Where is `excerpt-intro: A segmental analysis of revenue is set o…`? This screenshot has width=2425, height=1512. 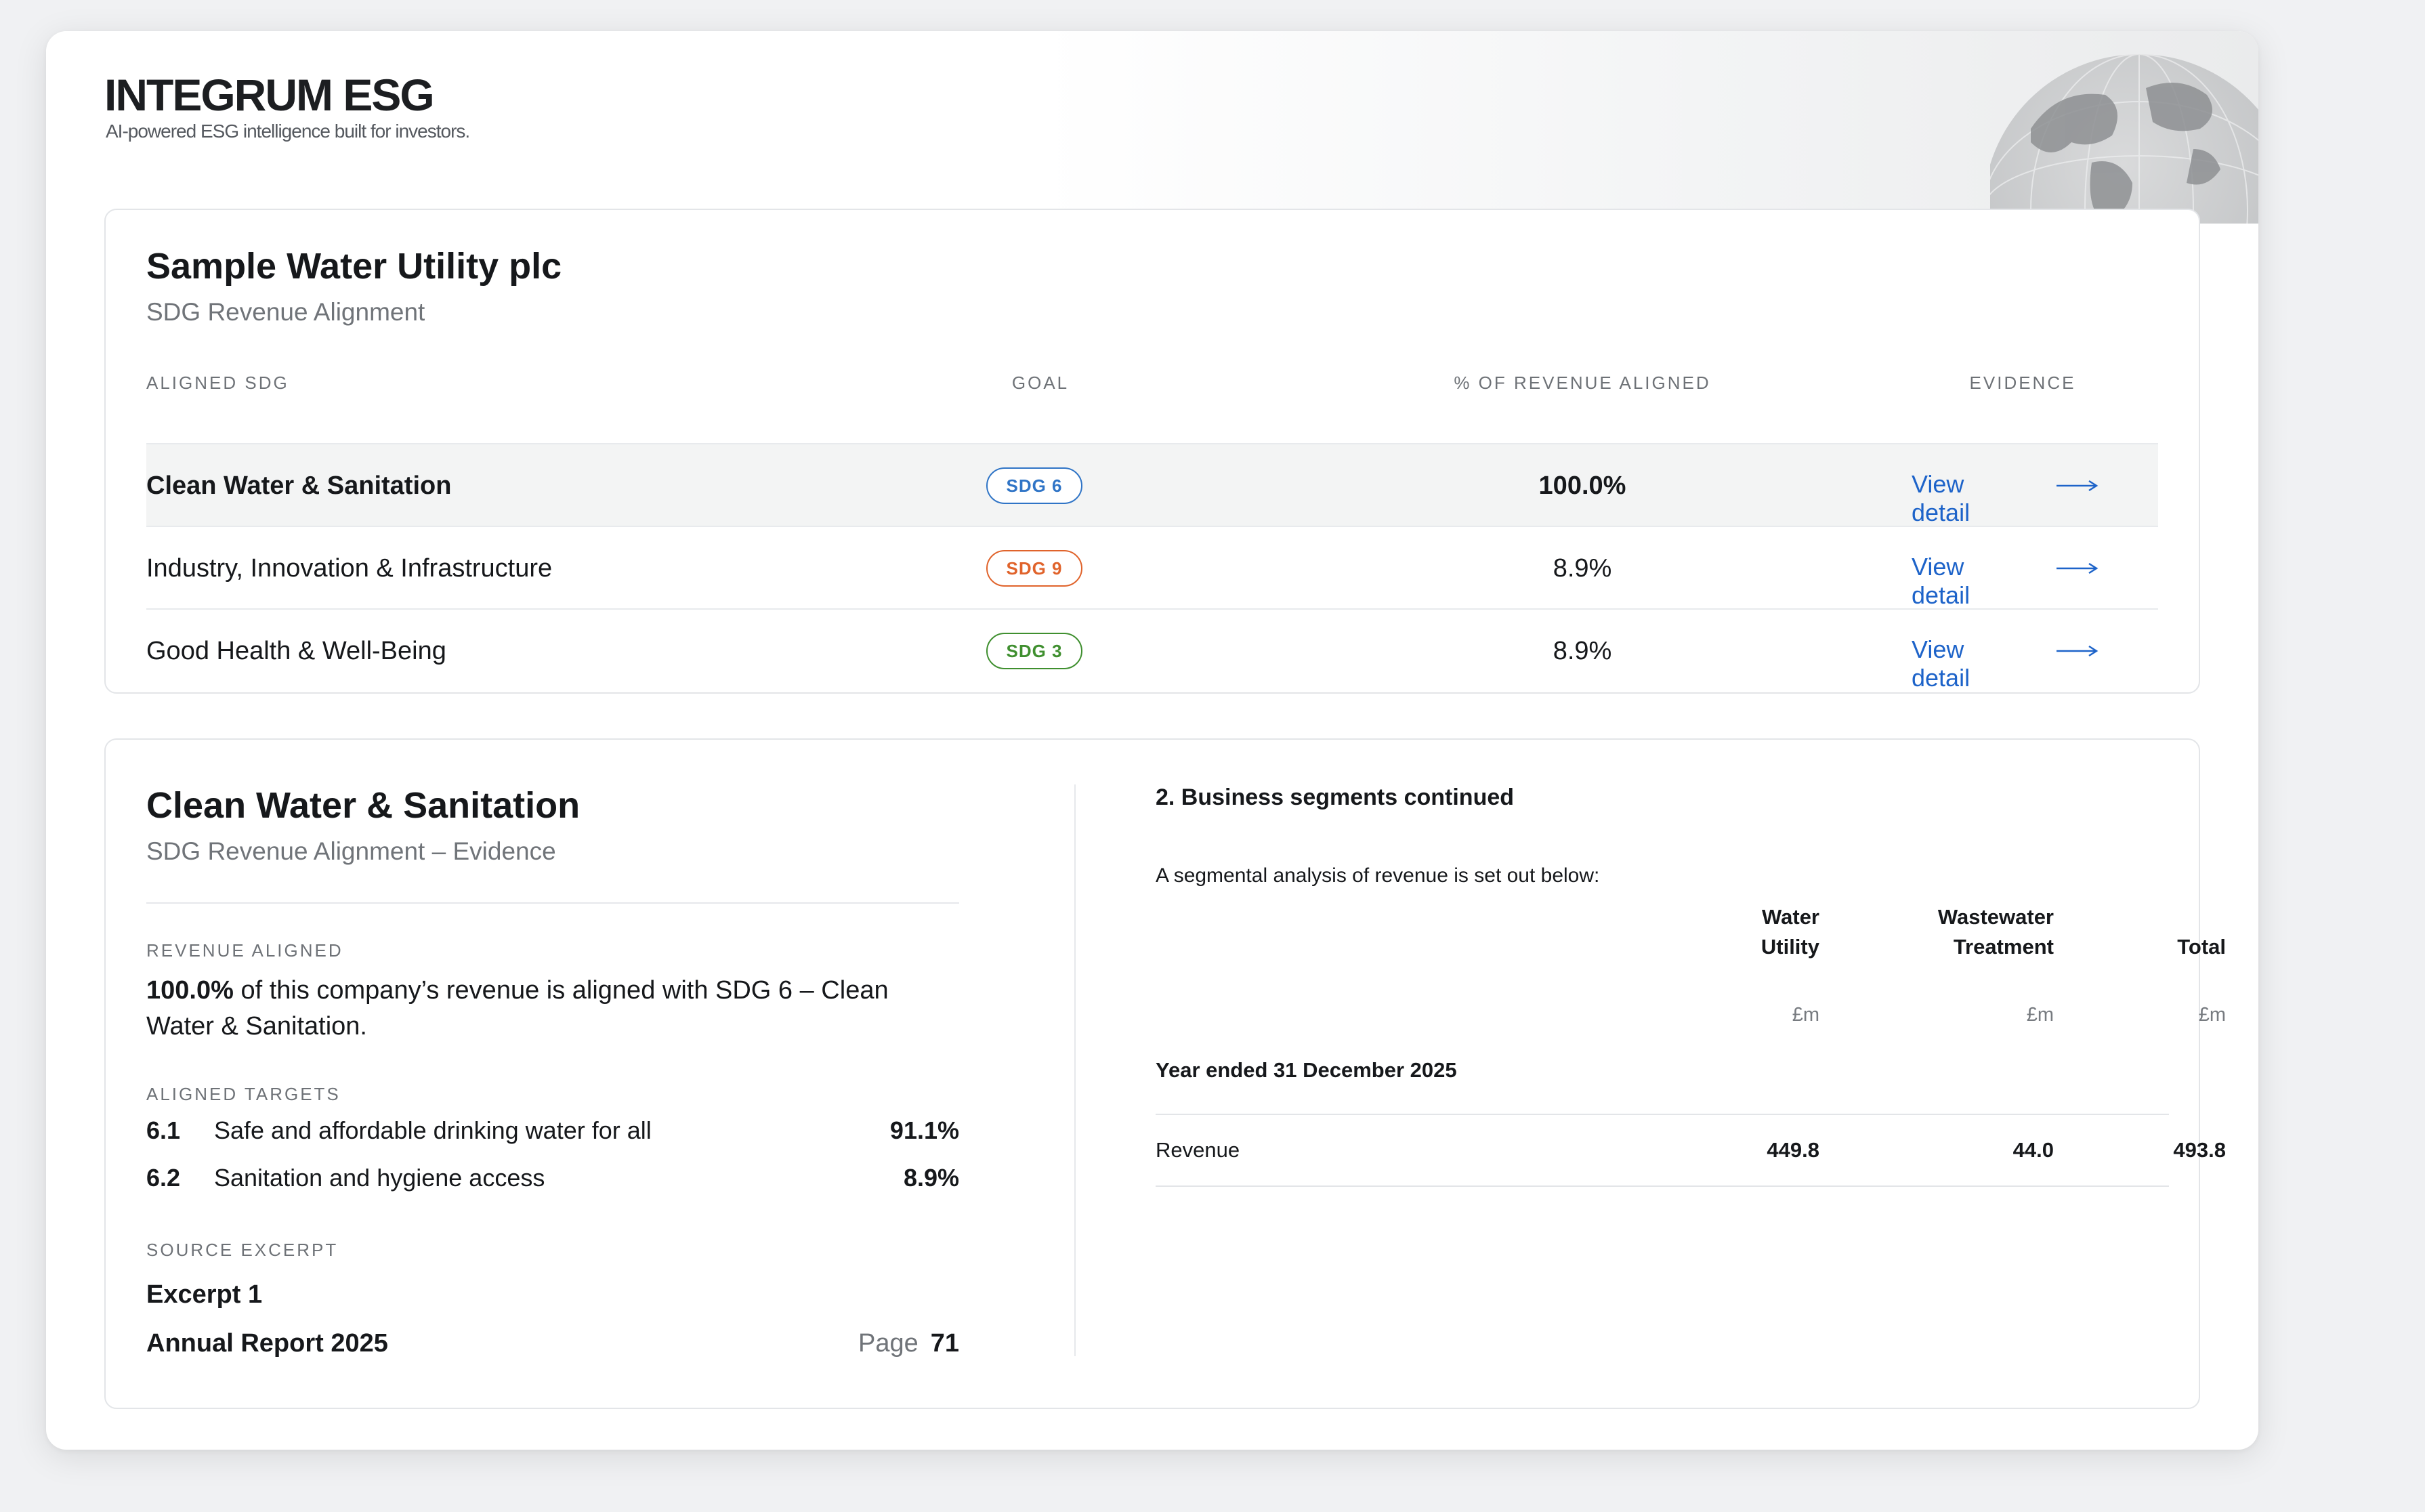
excerpt-intro: A segmental analysis of revenue is set o… is located at coordinates (1378, 875).